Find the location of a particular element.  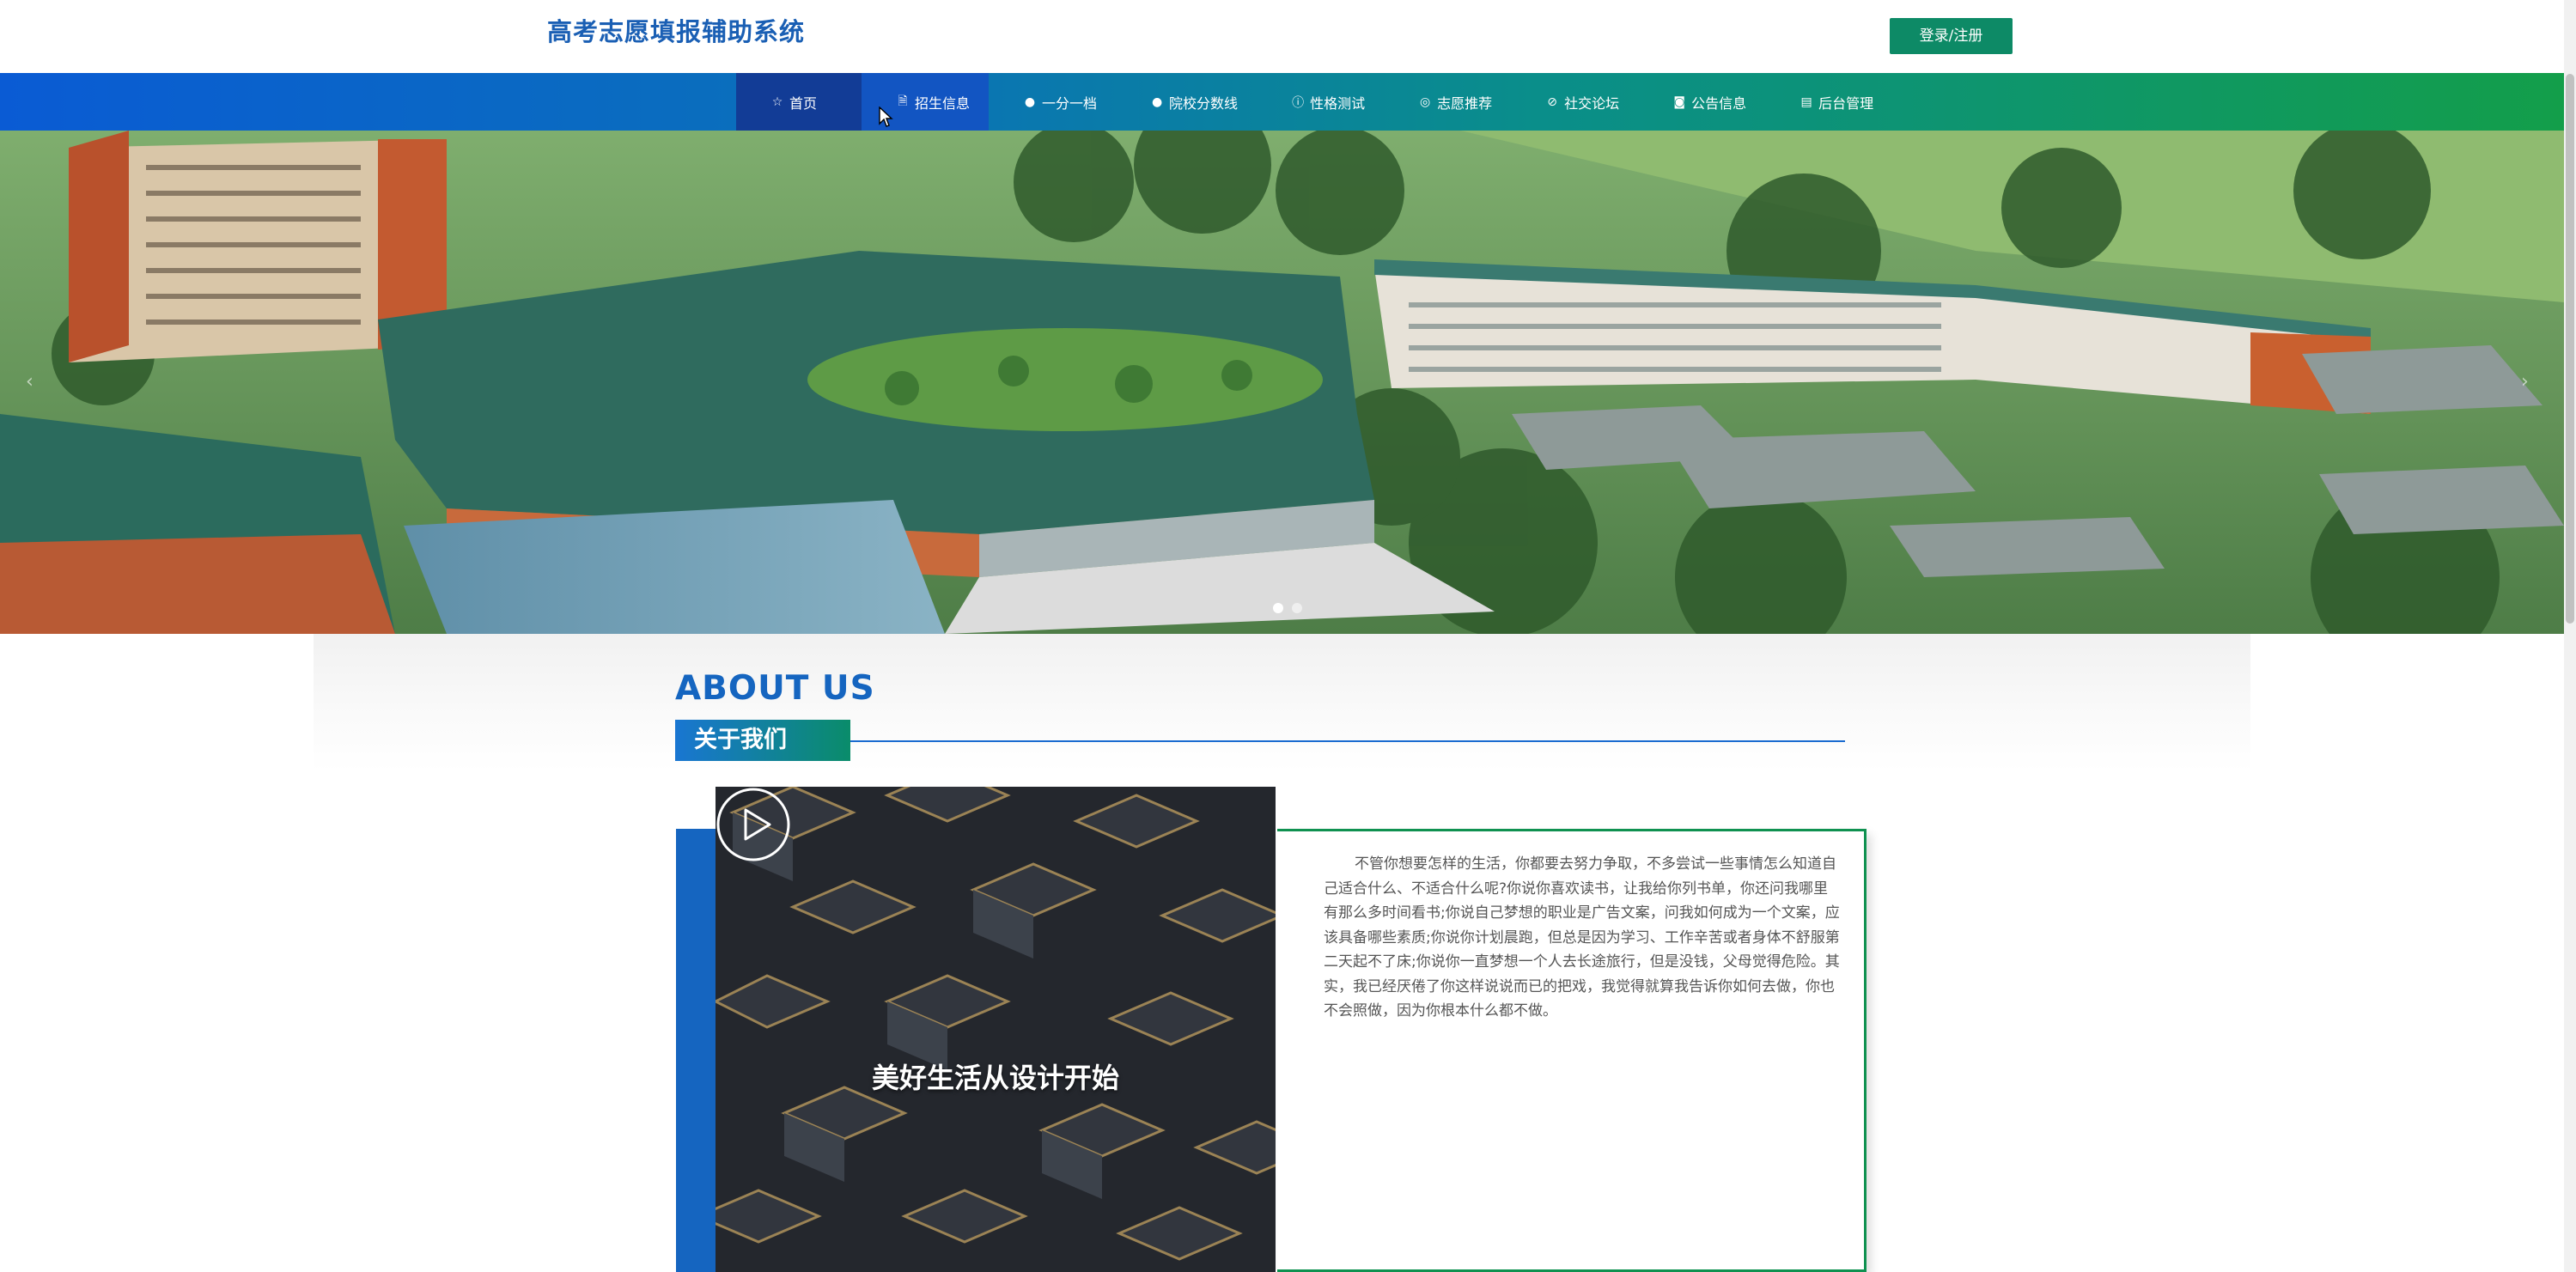

about-title-en: ABOUT US is located at coordinates (775, 688).